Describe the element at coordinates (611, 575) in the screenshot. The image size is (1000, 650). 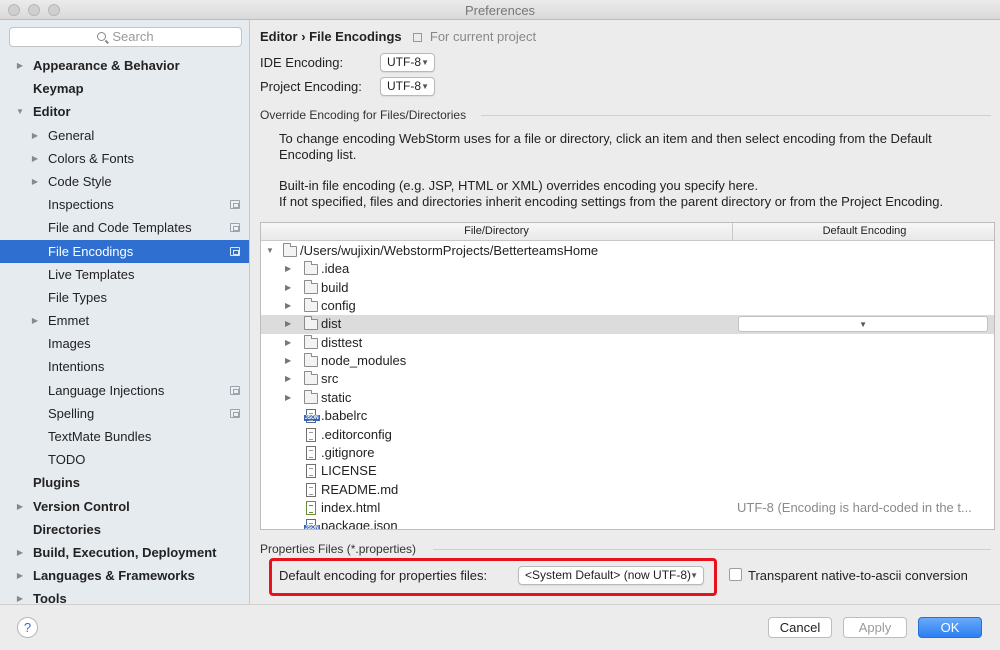
I see `properties-encoding-select: <System Default> (now UTF-8) ▼` at that location.